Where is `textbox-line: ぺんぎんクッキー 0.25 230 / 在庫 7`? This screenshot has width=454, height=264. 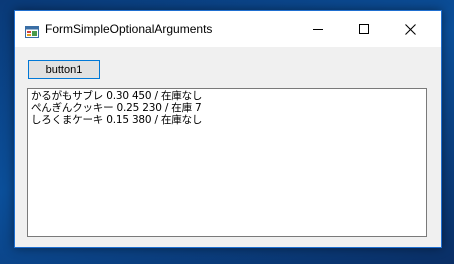
textbox-line: ぺんぎんクッキー 0.25 230 / 在庫 7 is located at coordinates (116, 108).